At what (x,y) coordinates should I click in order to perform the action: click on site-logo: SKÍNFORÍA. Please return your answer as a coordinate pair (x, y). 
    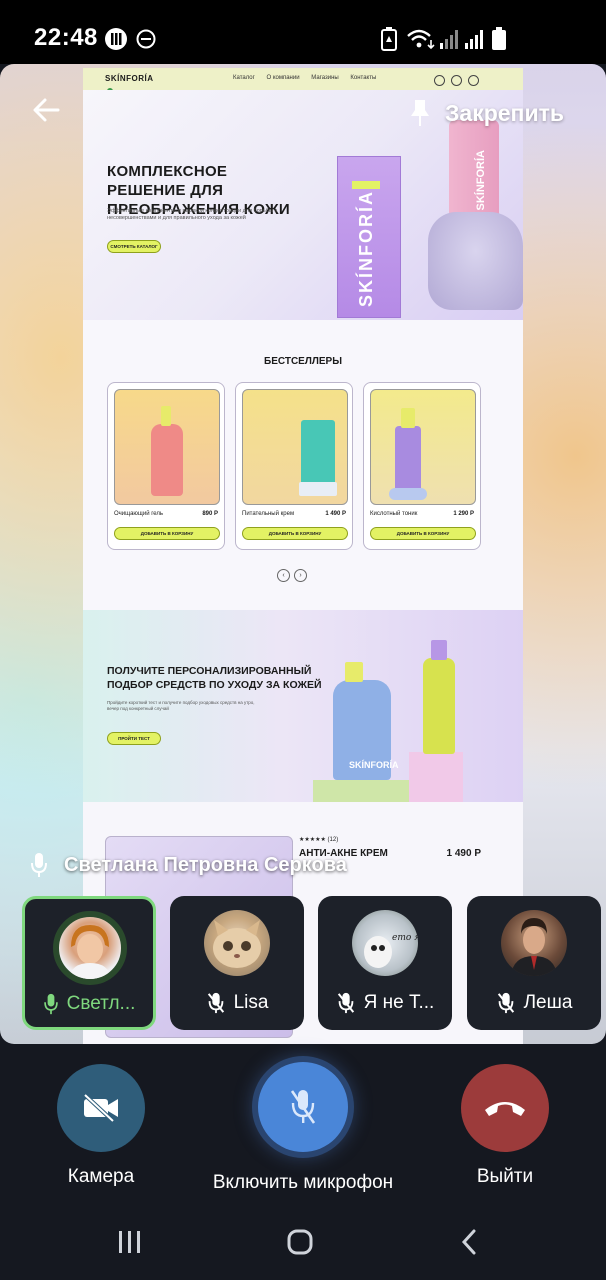
    Looking at the image, I should click on (129, 78).